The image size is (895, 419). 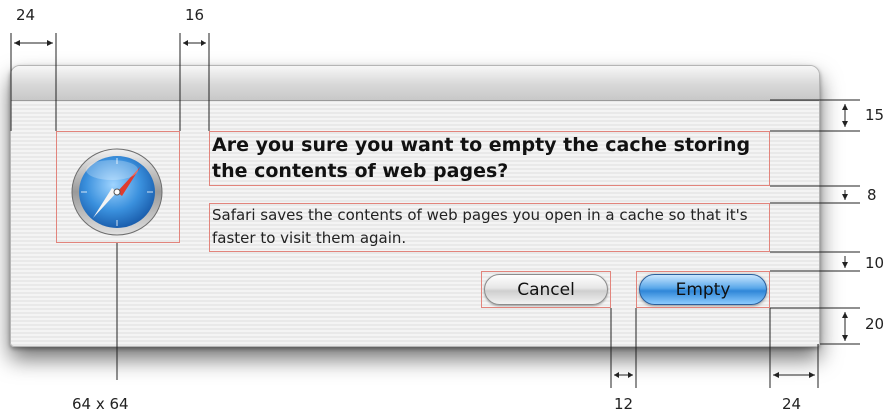 What do you see at coordinates (792, 404) in the screenshot?
I see `right-margin-label: 24` at bounding box center [792, 404].